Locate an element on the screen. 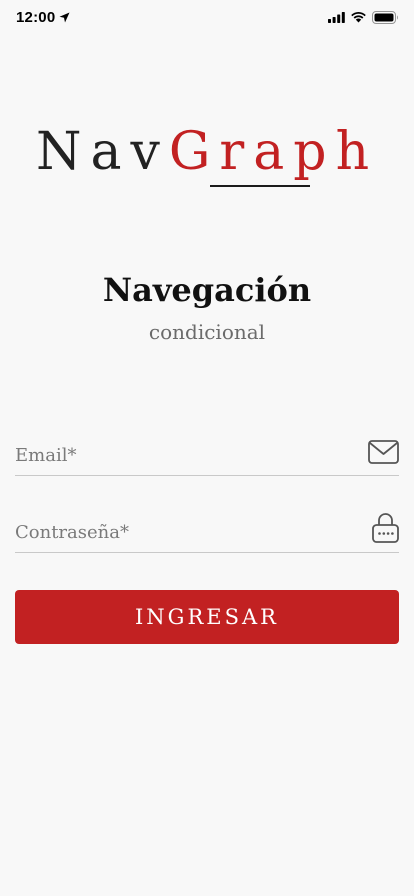 This screenshot has height=896, width=414. signal-icon is located at coordinates (336, 17).